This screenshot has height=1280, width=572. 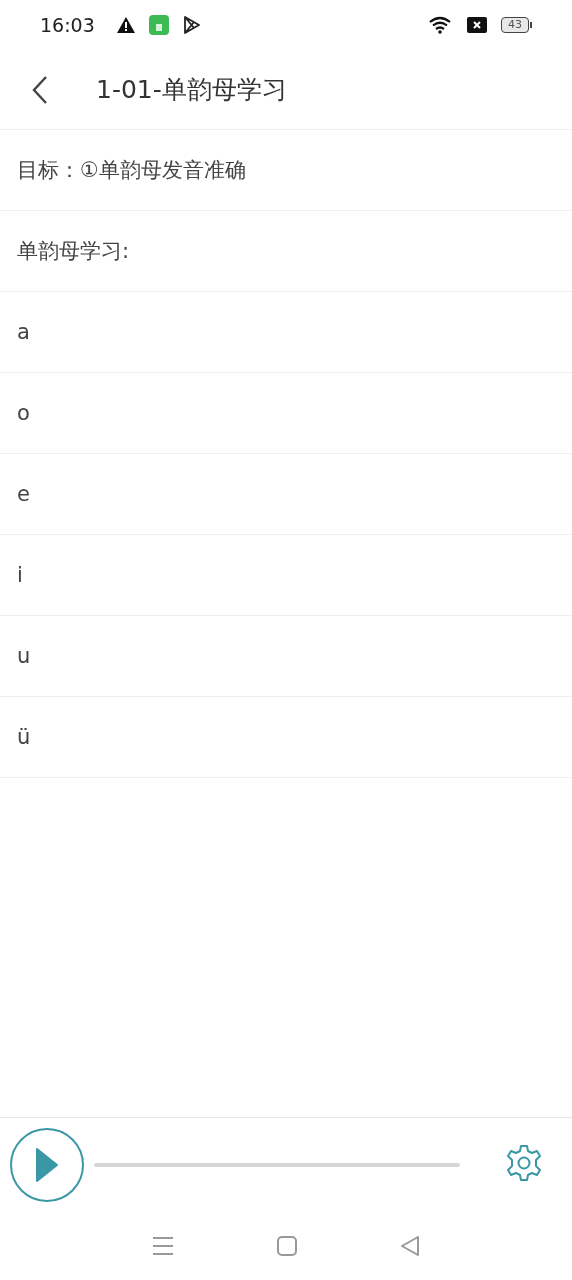 What do you see at coordinates (158, 25) in the screenshot?
I see `app-icon` at bounding box center [158, 25].